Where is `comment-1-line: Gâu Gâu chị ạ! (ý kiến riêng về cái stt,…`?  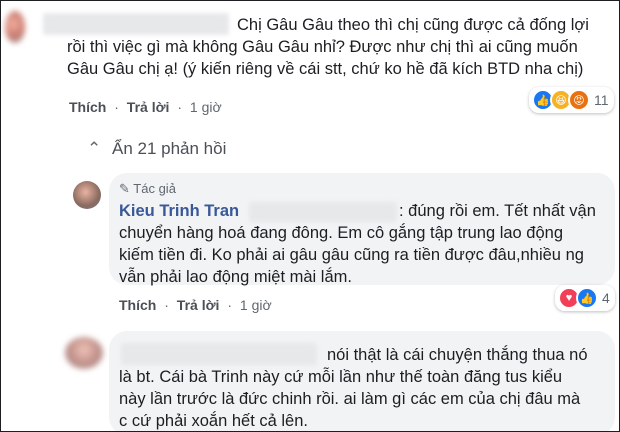 comment-1-line: Gâu Gâu chị ạ! (ý kiến riêng về cái stt,… is located at coordinates (325, 69).